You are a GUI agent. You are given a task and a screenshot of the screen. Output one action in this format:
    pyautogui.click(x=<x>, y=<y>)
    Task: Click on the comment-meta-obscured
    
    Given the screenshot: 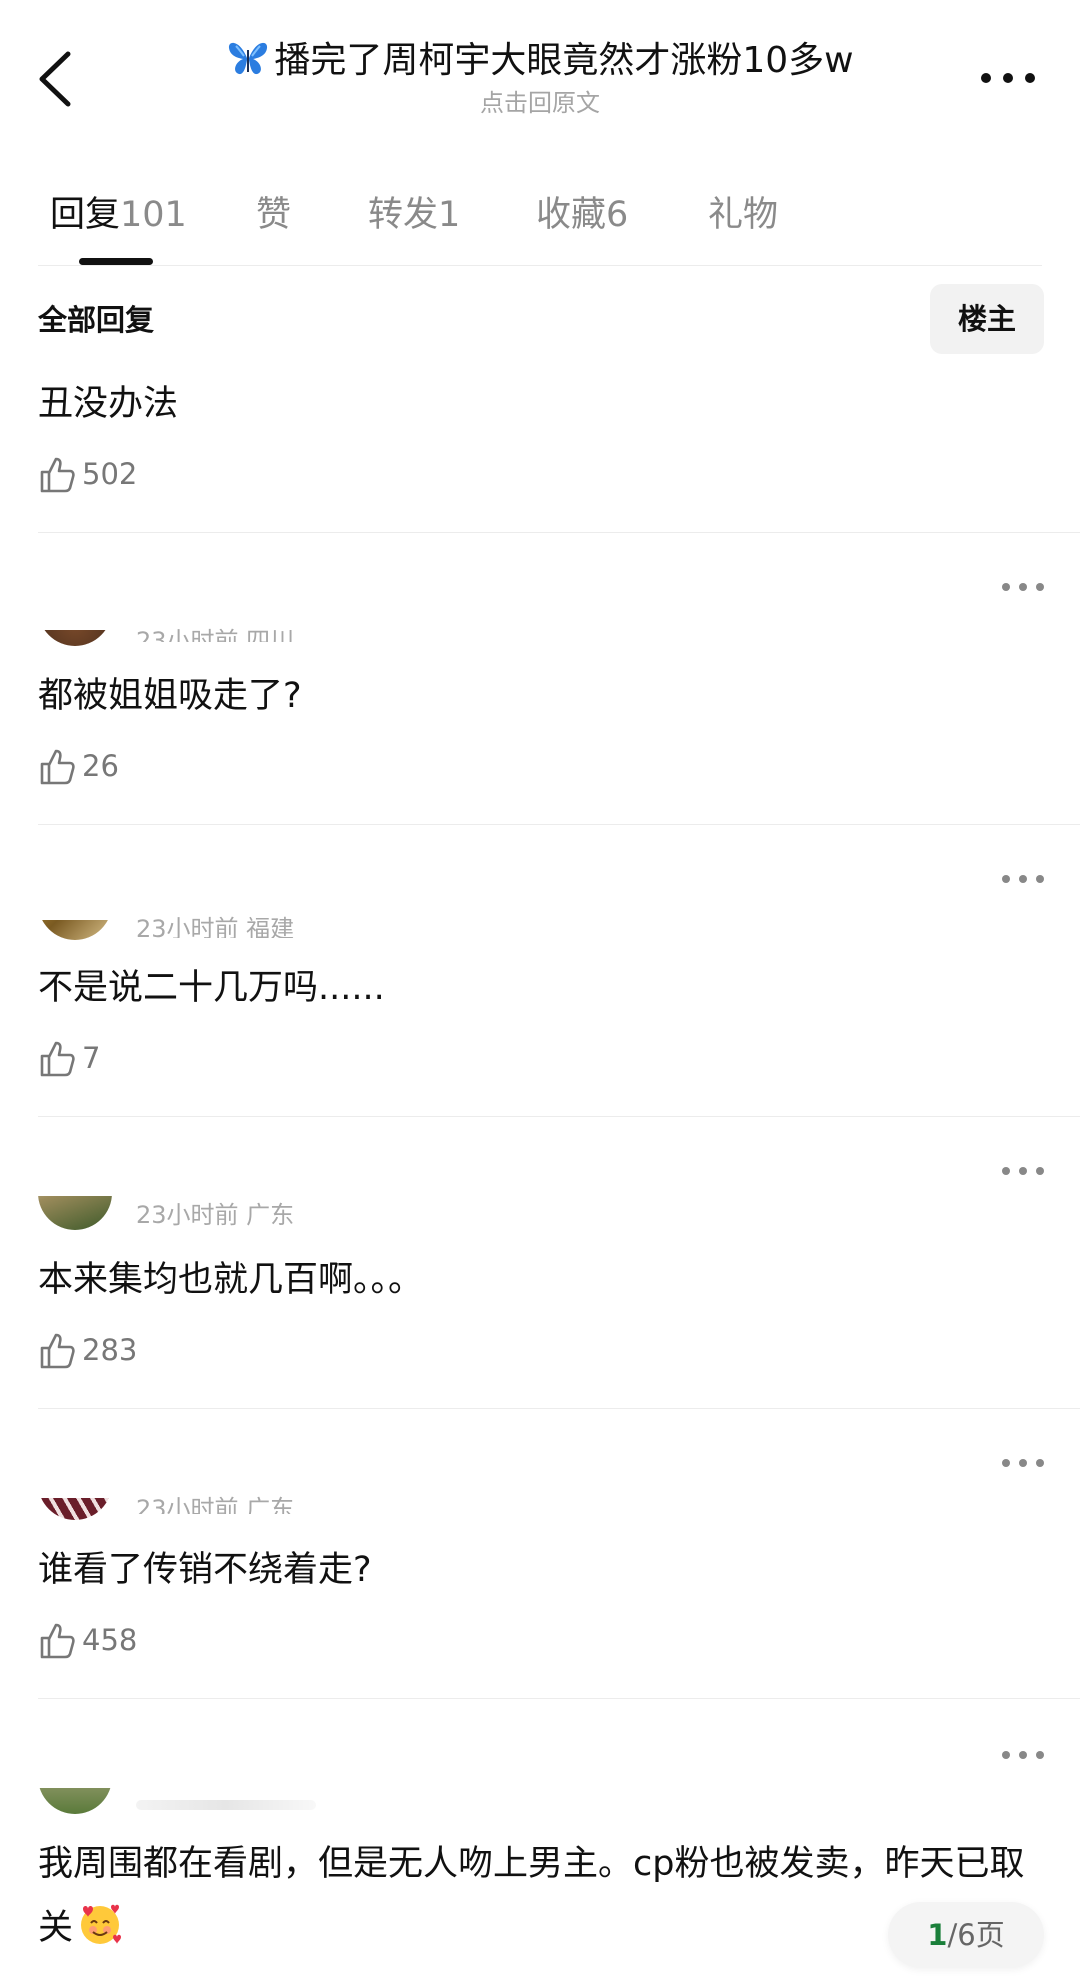 What is the action you would take?
    pyautogui.click(x=226, y=1805)
    